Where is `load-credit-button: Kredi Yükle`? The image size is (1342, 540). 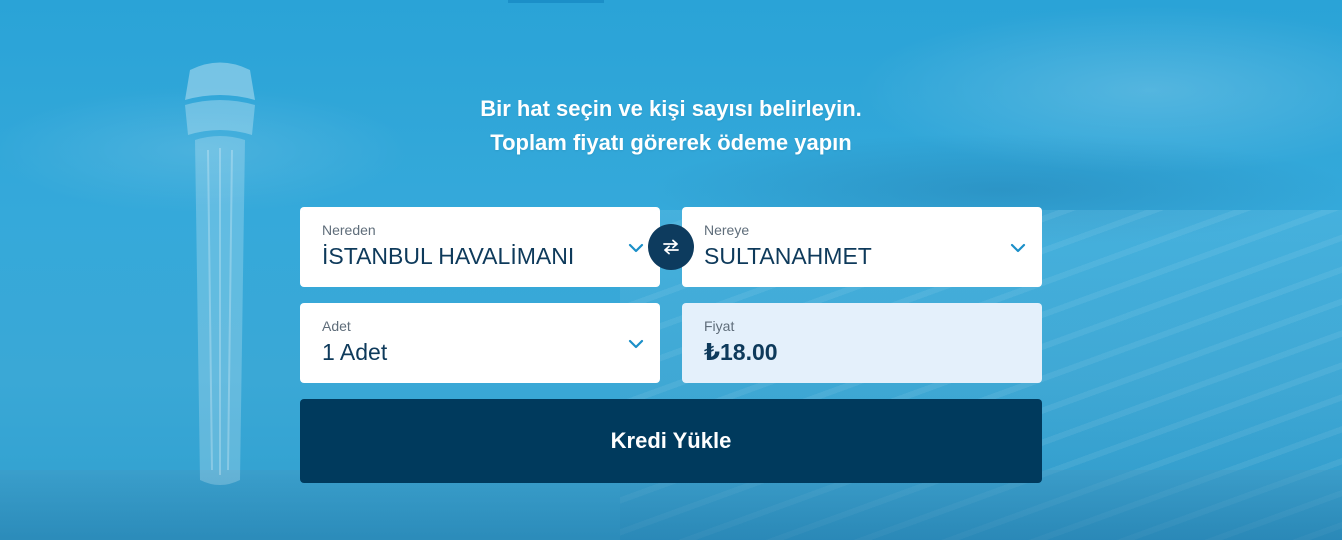 load-credit-button: Kredi Yükle is located at coordinates (671, 441).